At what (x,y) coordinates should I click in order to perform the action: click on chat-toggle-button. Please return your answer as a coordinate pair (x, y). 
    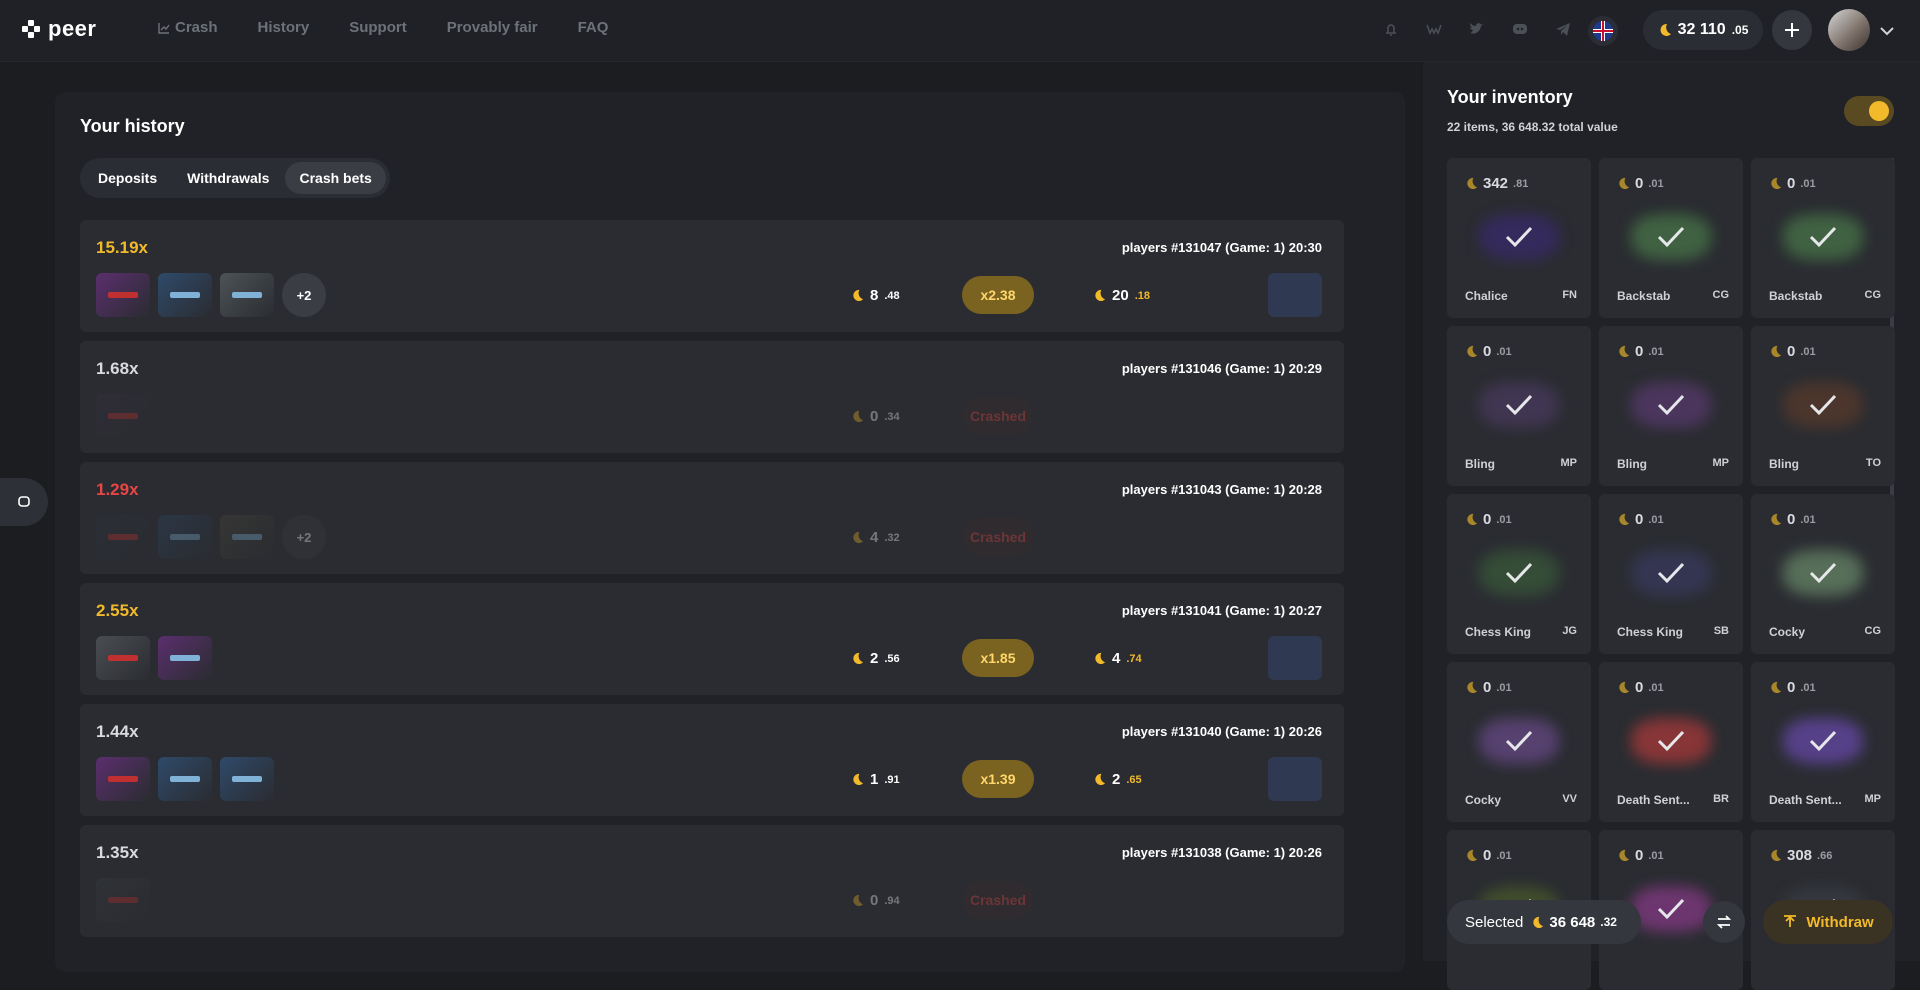
    Looking at the image, I should click on (24, 502).